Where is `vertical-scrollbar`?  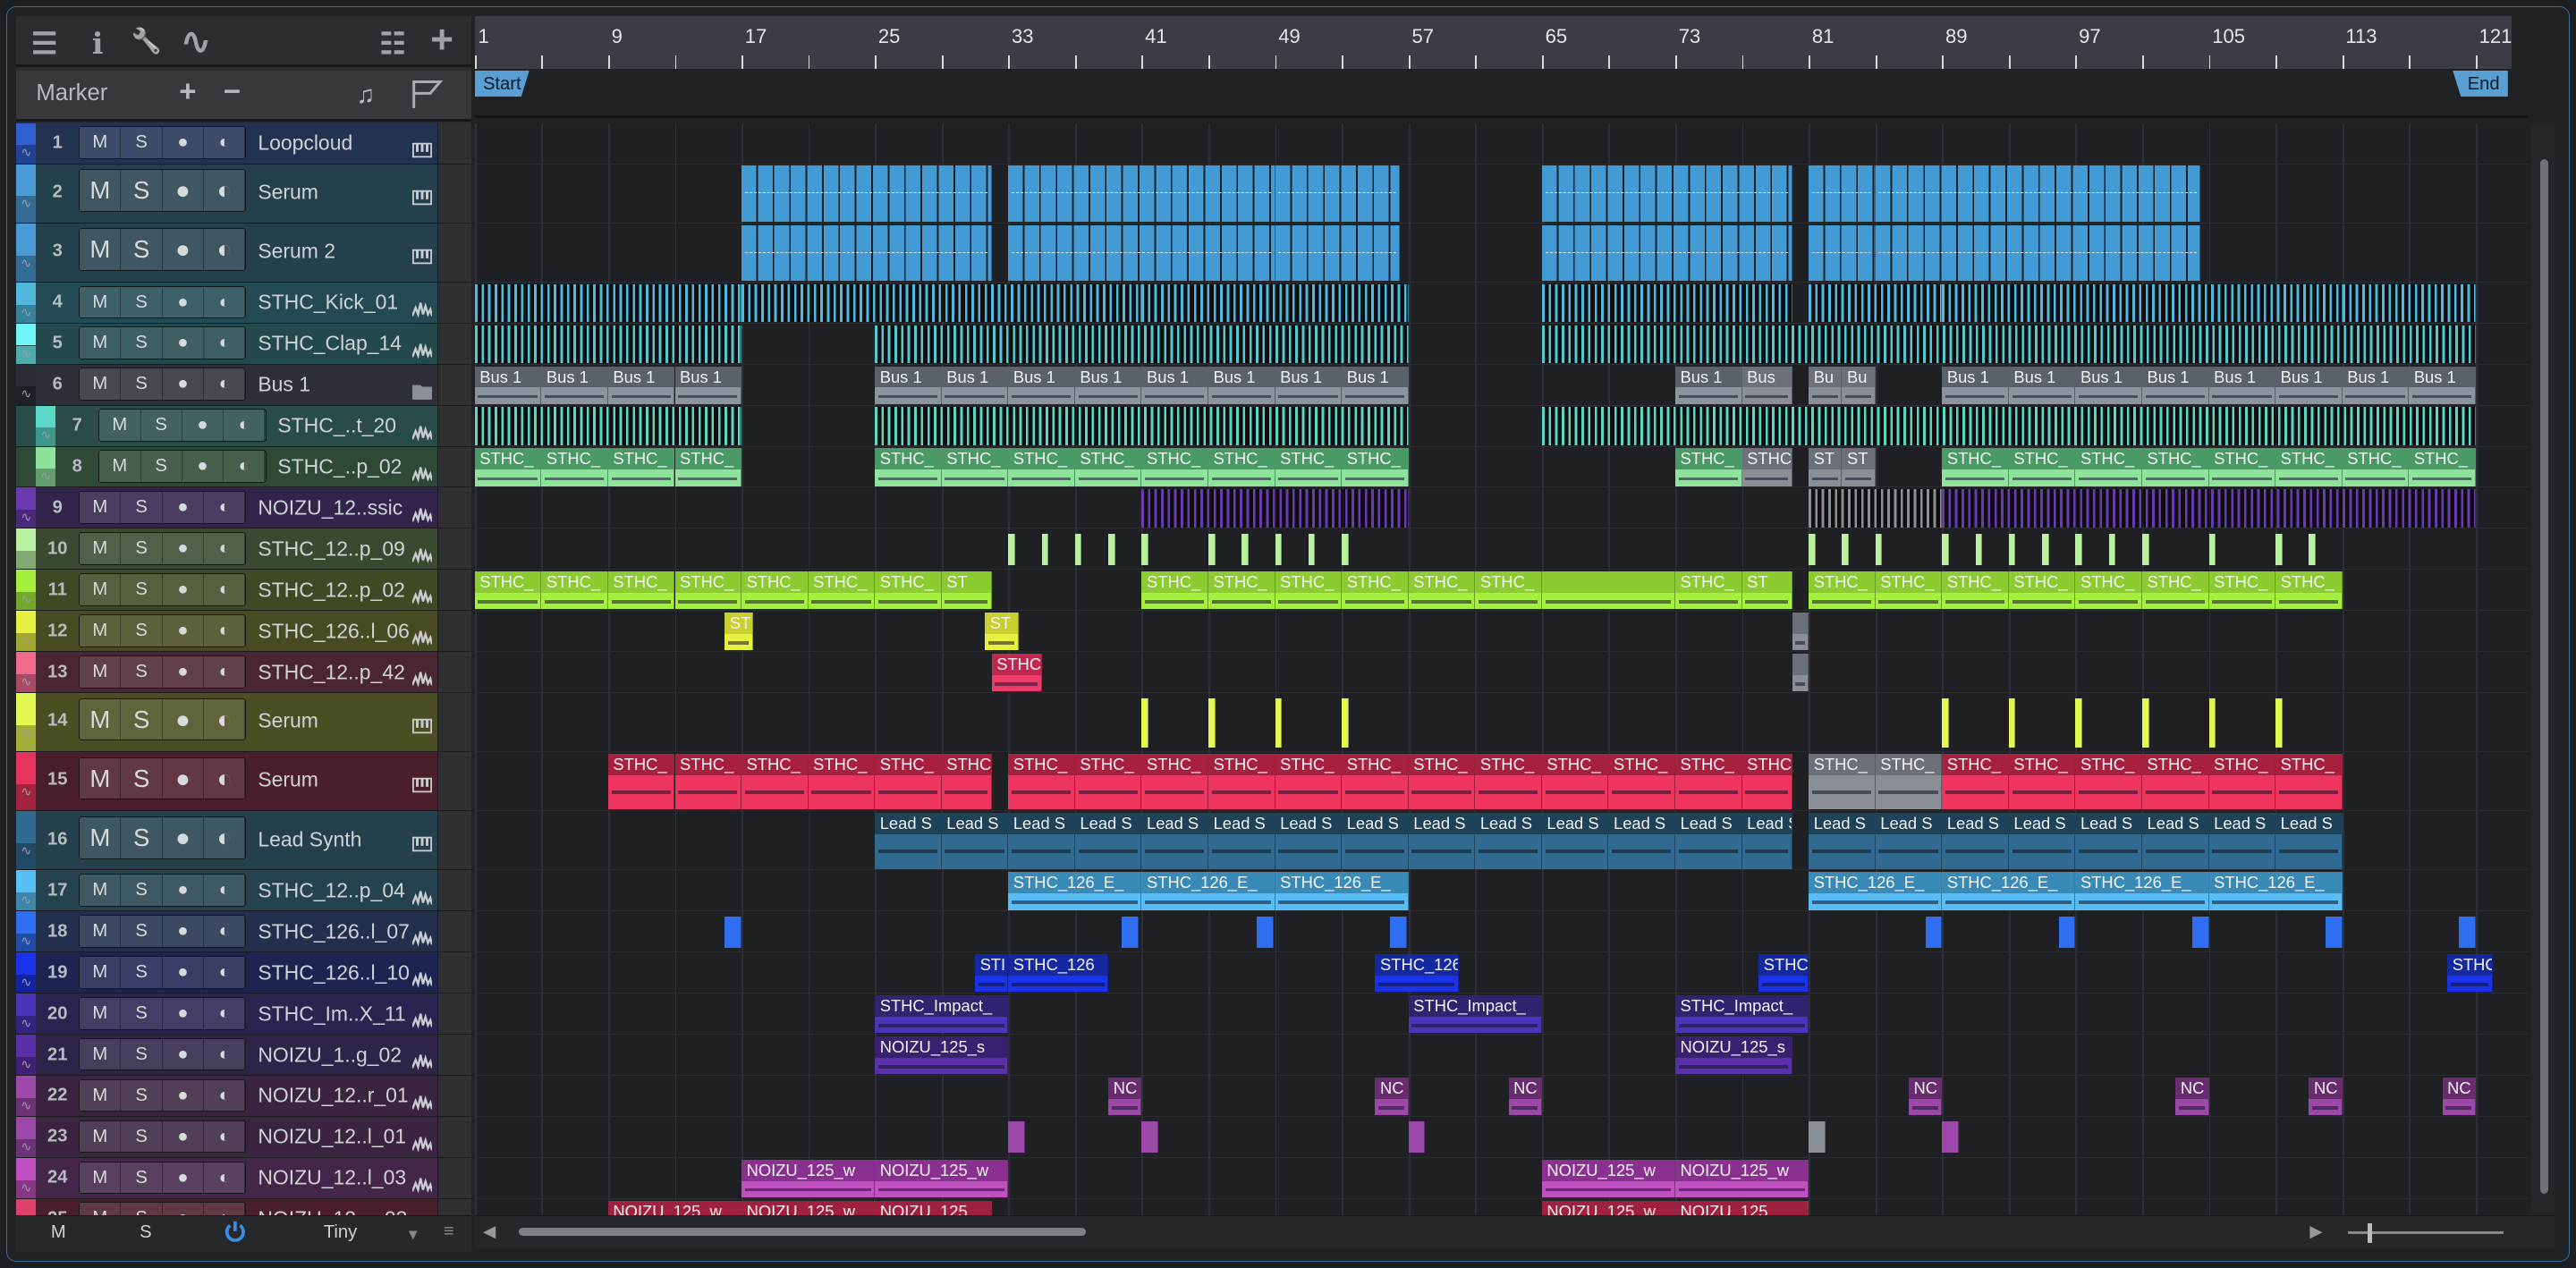 vertical-scrollbar is located at coordinates (2543, 669).